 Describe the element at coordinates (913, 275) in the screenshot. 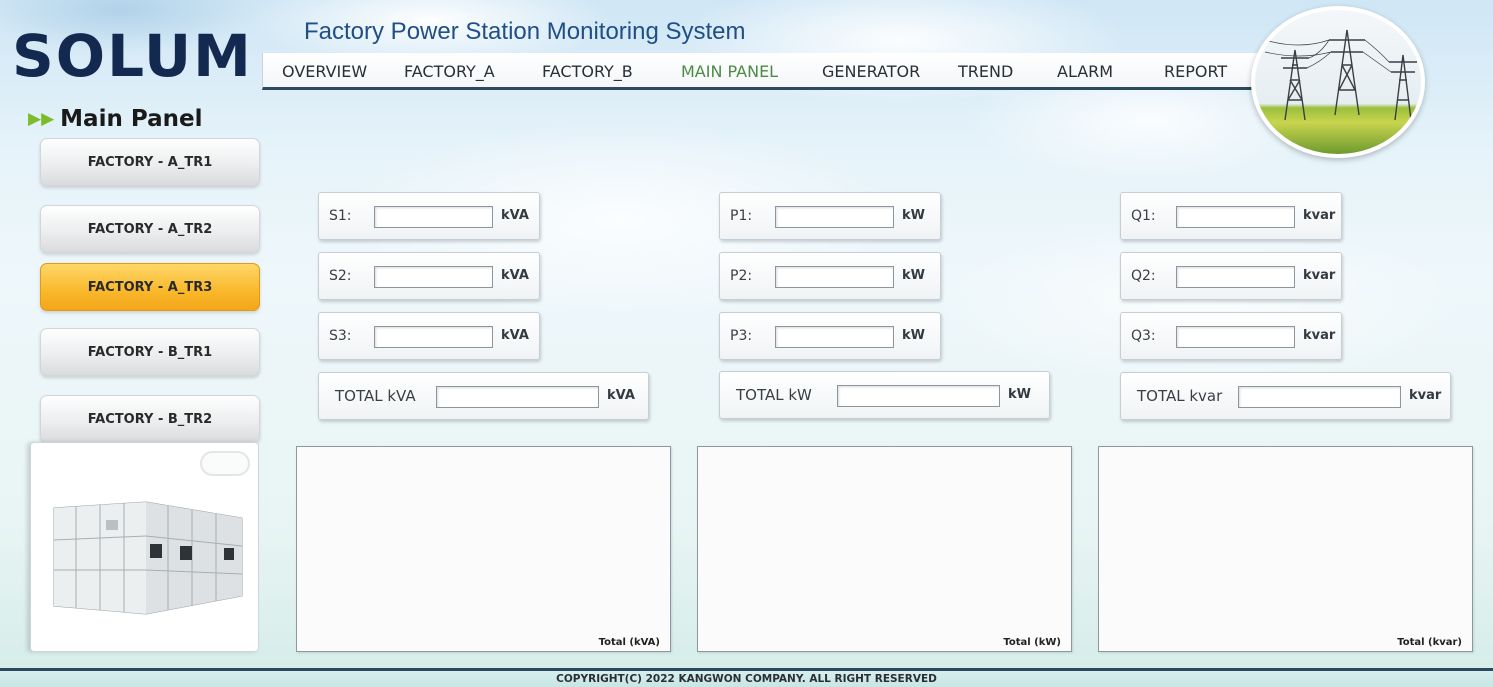

I see `p2-unit: kW` at that location.